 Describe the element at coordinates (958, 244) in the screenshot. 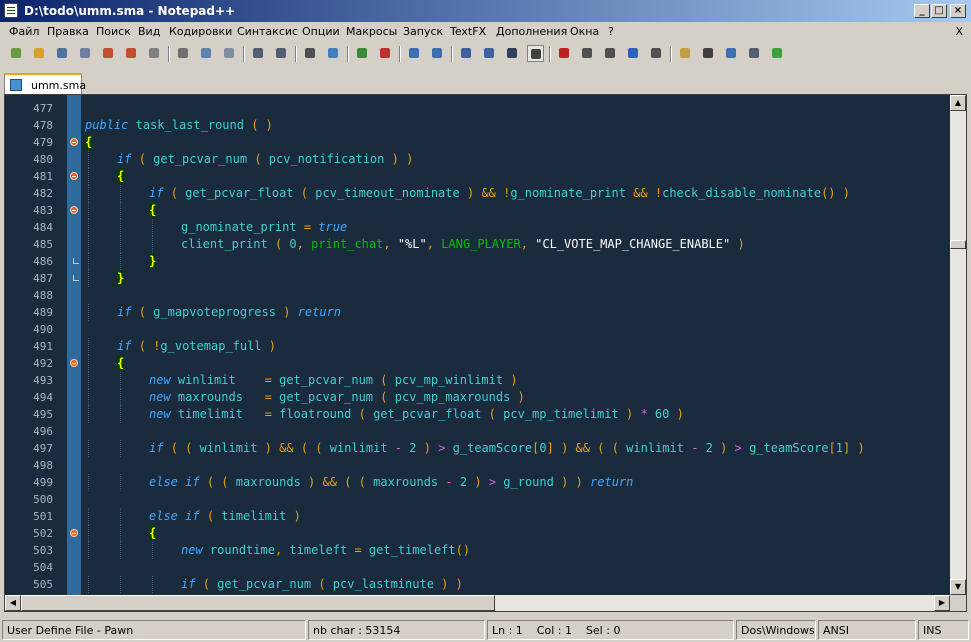

I see `vertical-scroll-thumb` at that location.